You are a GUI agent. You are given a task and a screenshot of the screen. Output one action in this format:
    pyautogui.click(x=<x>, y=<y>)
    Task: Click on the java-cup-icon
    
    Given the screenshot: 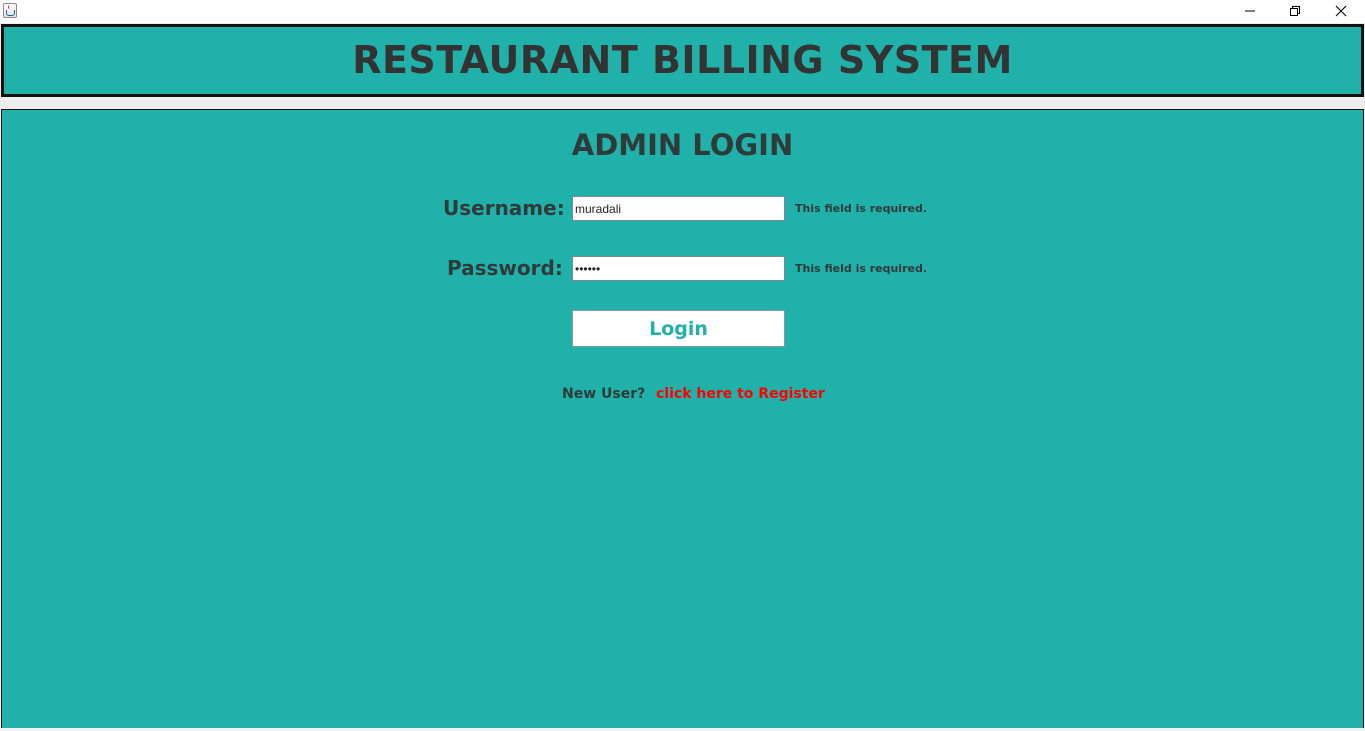 What is the action you would take?
    pyautogui.click(x=10, y=10)
    